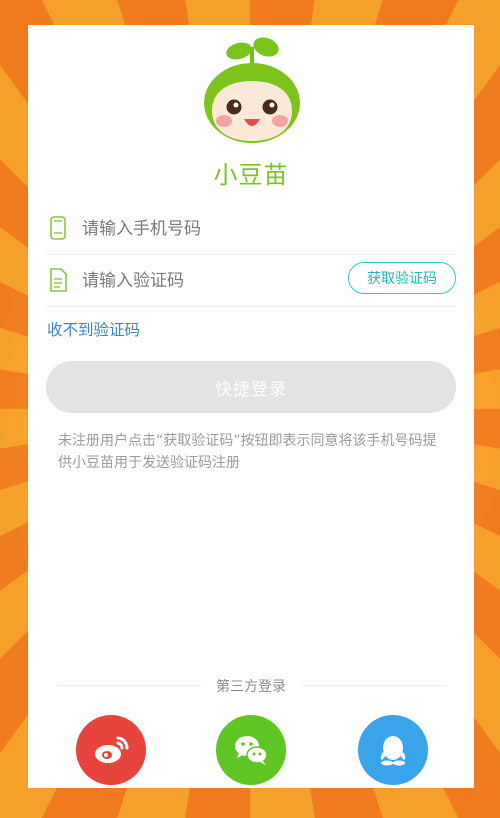 The height and width of the screenshot is (818, 500). What do you see at coordinates (58, 228) in the screenshot?
I see `phone-icon` at bounding box center [58, 228].